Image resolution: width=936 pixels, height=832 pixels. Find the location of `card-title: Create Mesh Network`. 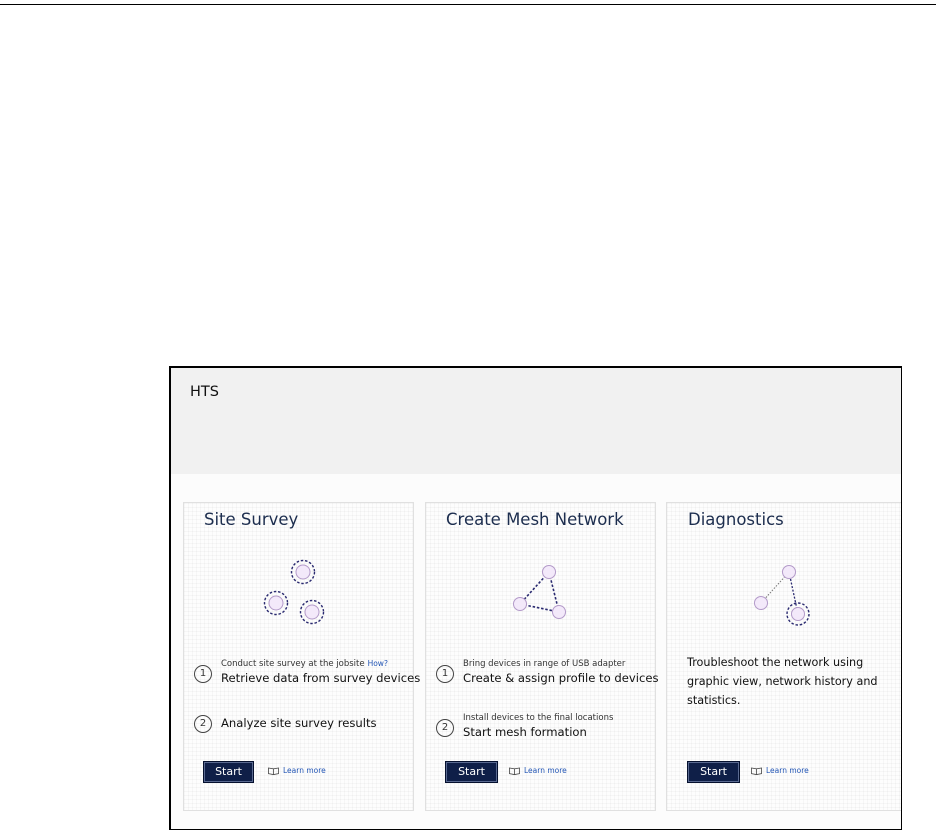

card-title: Create Mesh Network is located at coordinates (535, 519).